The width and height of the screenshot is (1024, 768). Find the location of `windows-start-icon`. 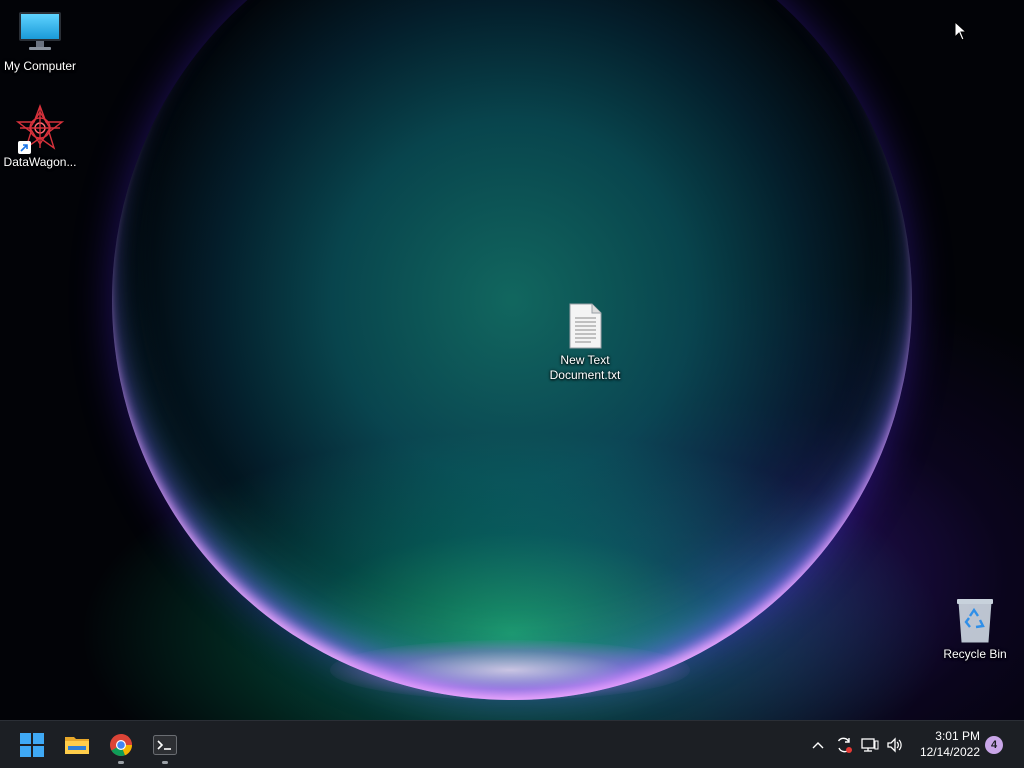

windows-start-icon is located at coordinates (32, 745).